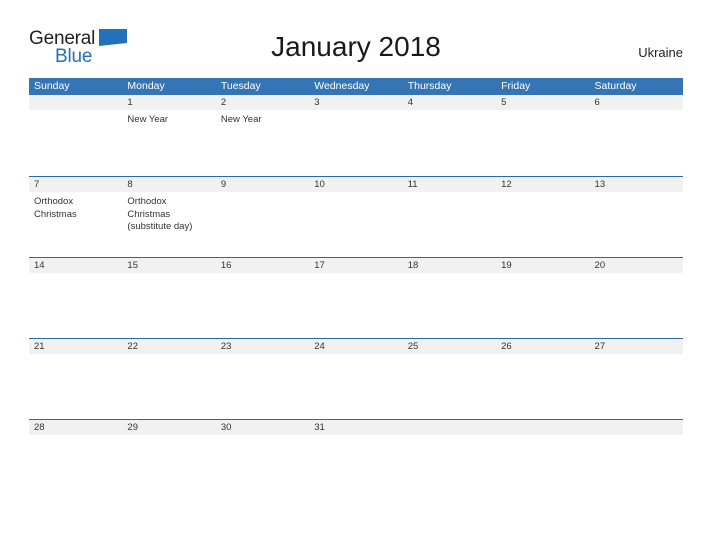 The width and height of the screenshot is (712, 550). I want to click on day-cell: 2 New Year, so click(262, 135).